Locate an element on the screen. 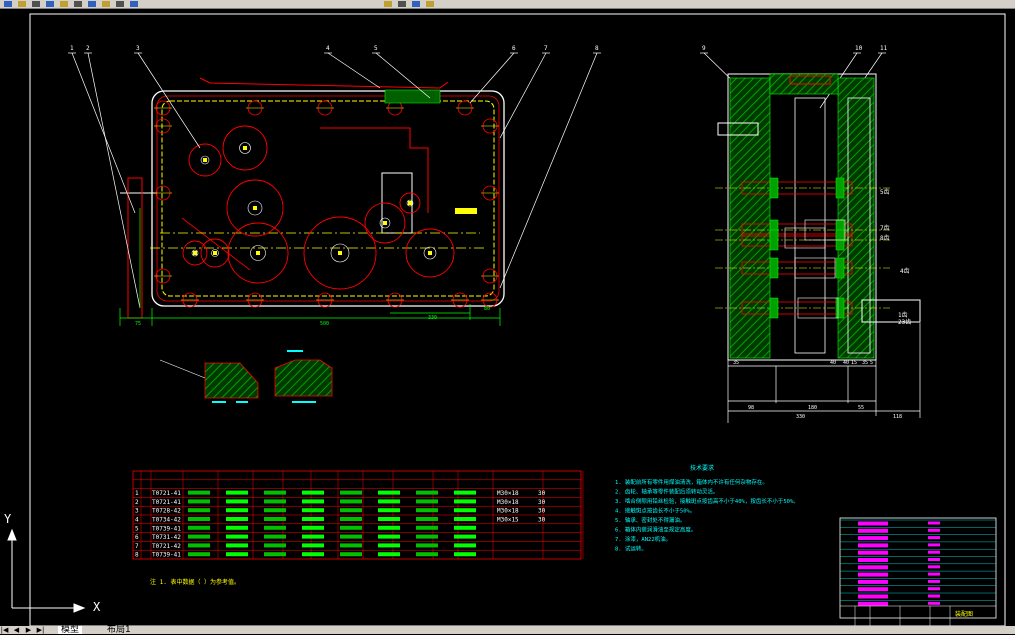  balloons: 1 2 3 4 5 6 7 8 9 10 11 is located at coordinates (479, 48).